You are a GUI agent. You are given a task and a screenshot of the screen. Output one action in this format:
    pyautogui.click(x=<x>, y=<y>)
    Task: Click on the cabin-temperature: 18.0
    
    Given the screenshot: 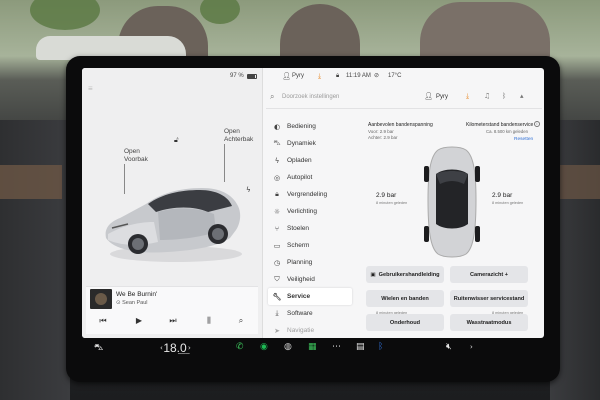 What is the action you would take?
    pyautogui.click(x=175, y=348)
    